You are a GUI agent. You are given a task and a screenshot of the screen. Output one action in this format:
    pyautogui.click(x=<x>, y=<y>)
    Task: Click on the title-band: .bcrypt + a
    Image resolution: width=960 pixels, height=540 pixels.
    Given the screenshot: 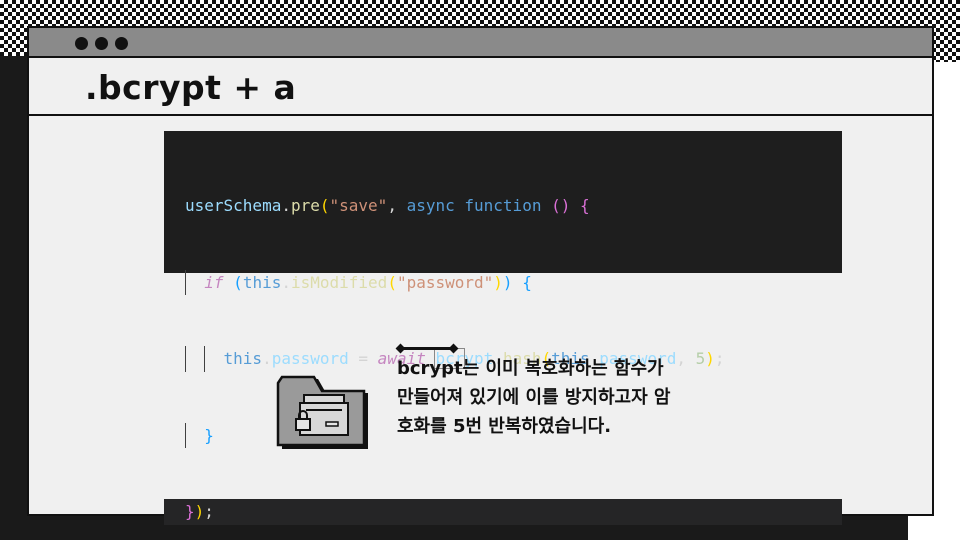 What is the action you would take?
    pyautogui.click(x=480, y=87)
    